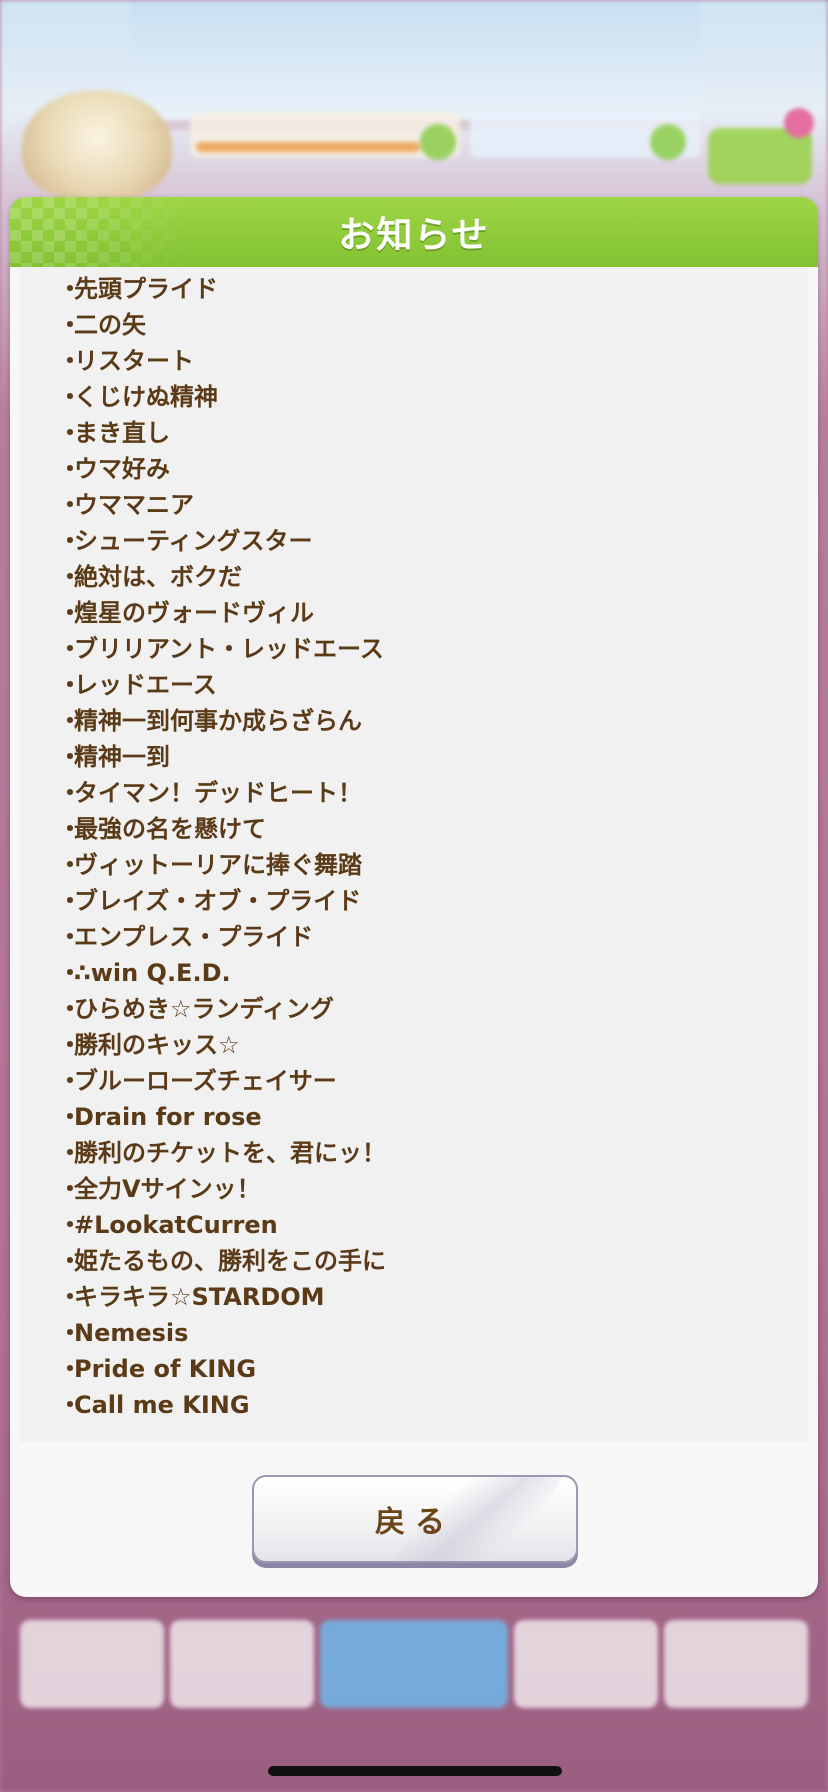  What do you see at coordinates (134, 361) in the screenshot?
I see `skill-name: リスタート` at bounding box center [134, 361].